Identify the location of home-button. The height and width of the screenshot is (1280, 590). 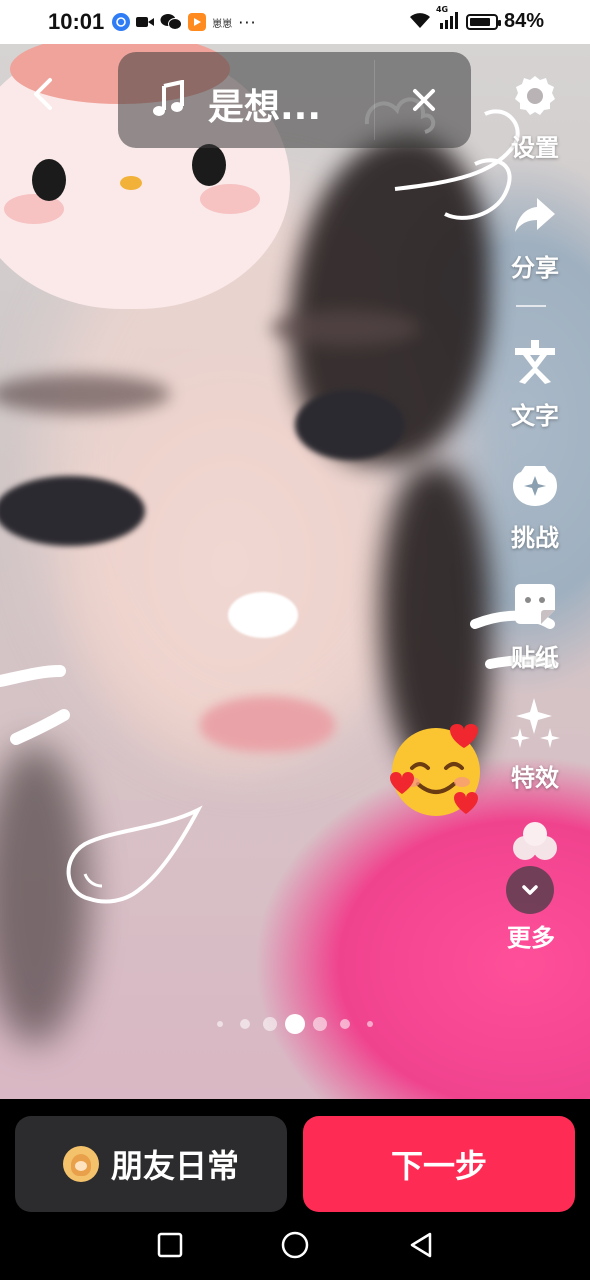
(295, 1247).